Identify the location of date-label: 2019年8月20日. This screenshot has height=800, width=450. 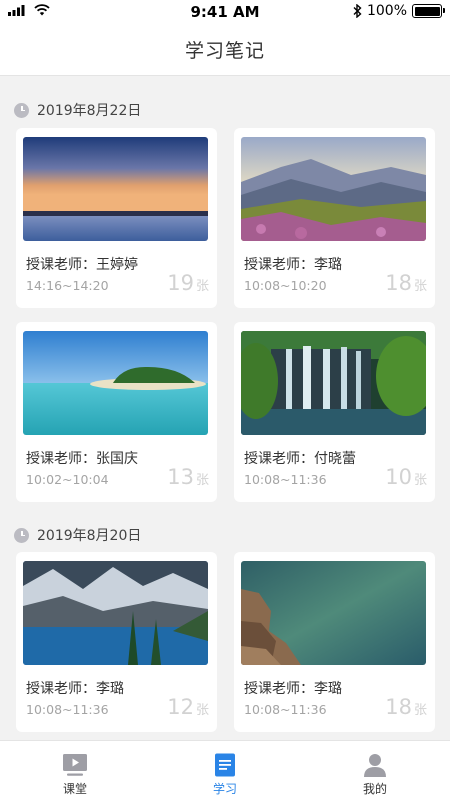
(89, 536).